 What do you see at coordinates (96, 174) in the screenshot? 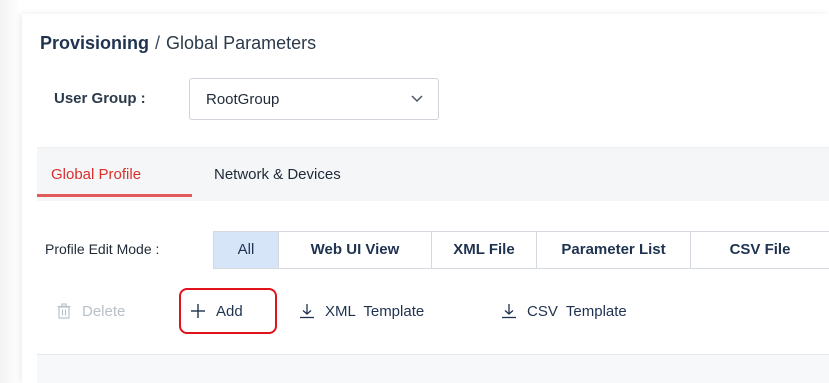
I see `tab-global-profile: Global Profile` at bounding box center [96, 174].